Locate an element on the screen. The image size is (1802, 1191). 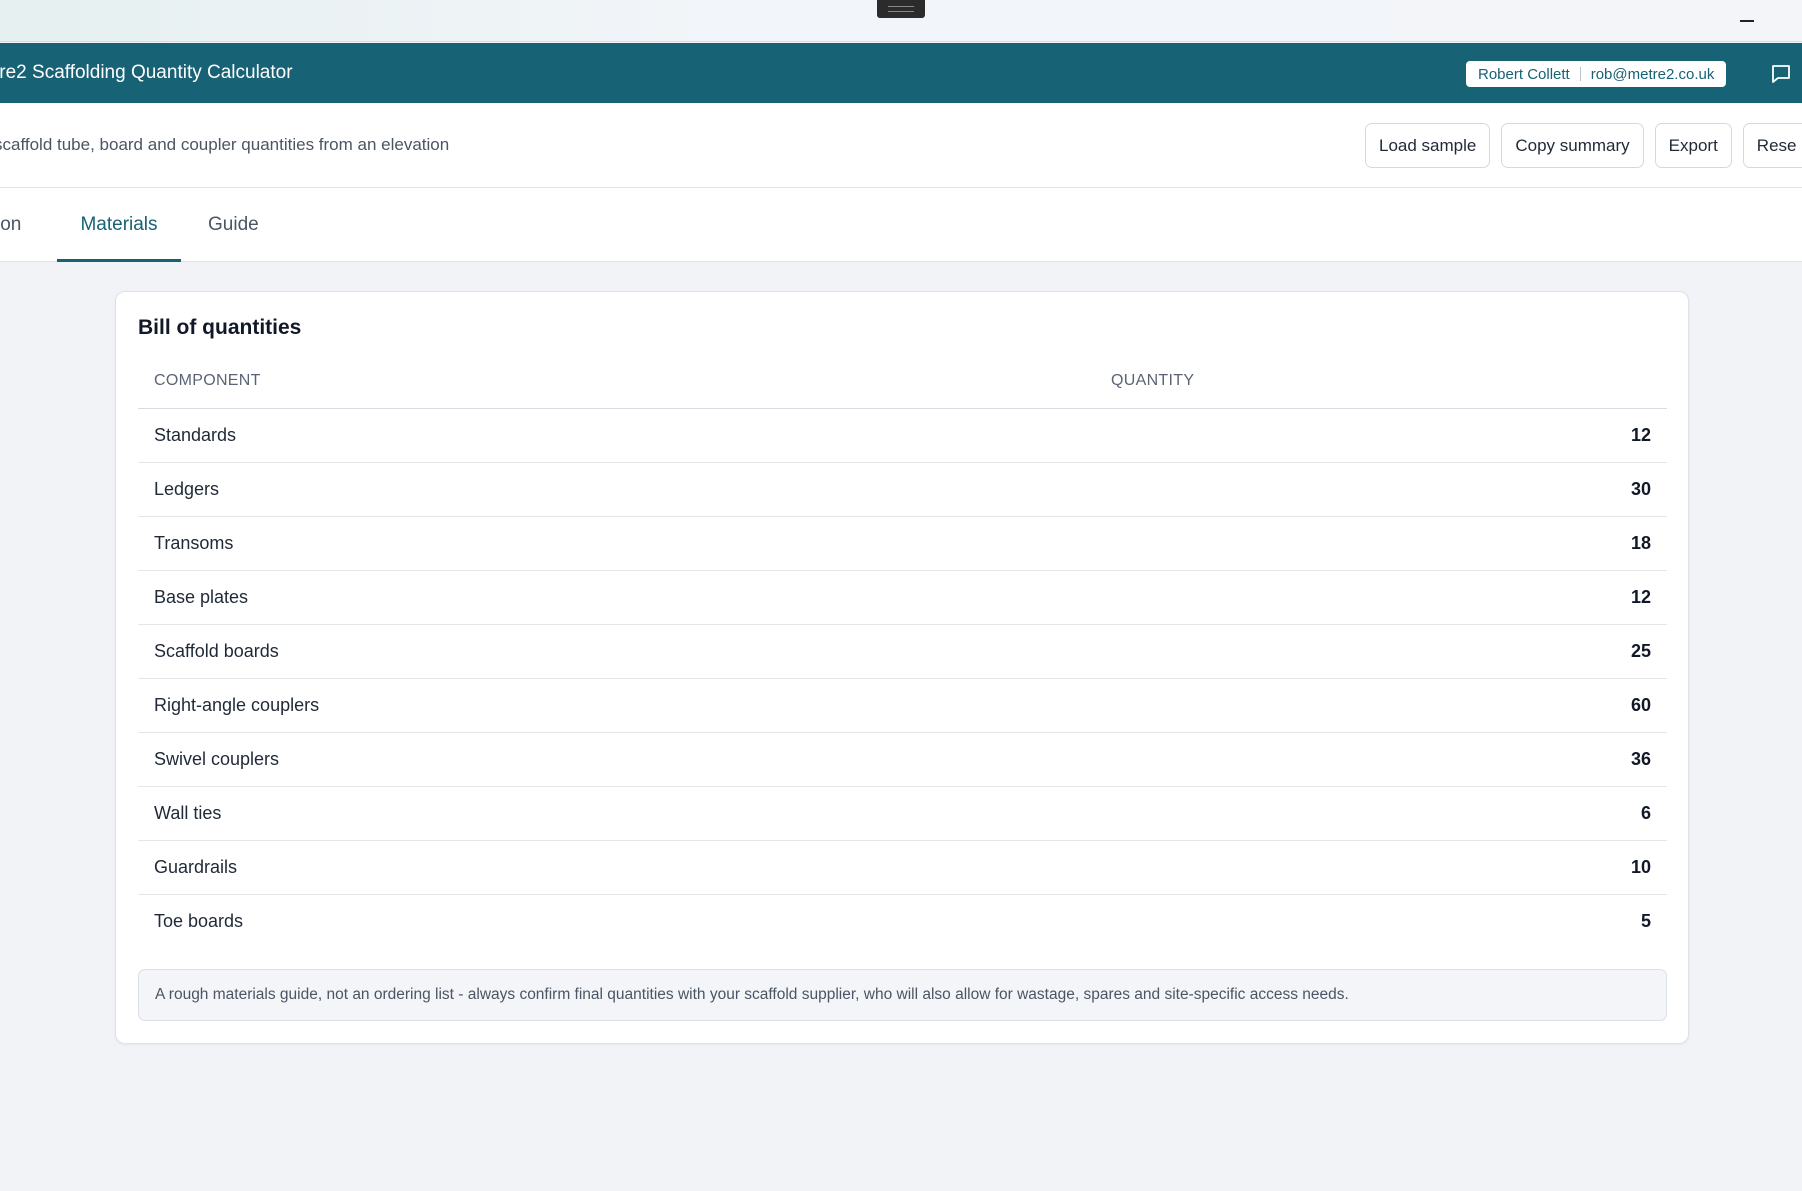
minimize-icon is located at coordinates (1747, 21).